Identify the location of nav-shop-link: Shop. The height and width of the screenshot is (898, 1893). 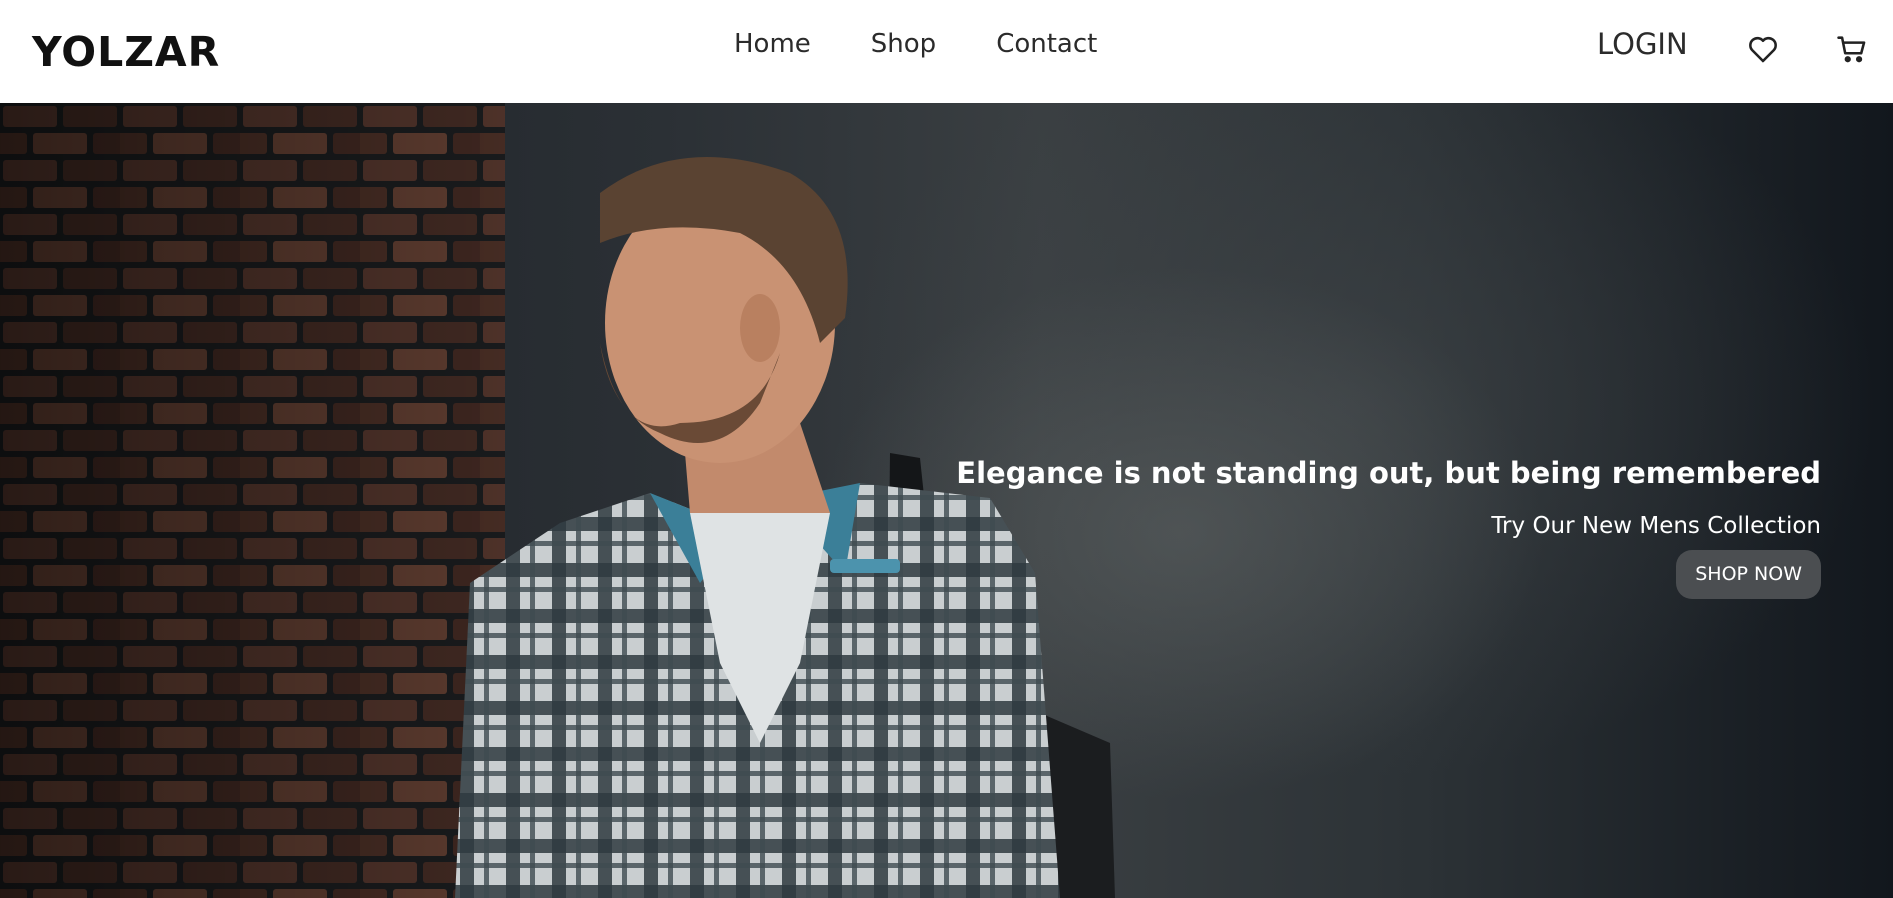
(903, 44).